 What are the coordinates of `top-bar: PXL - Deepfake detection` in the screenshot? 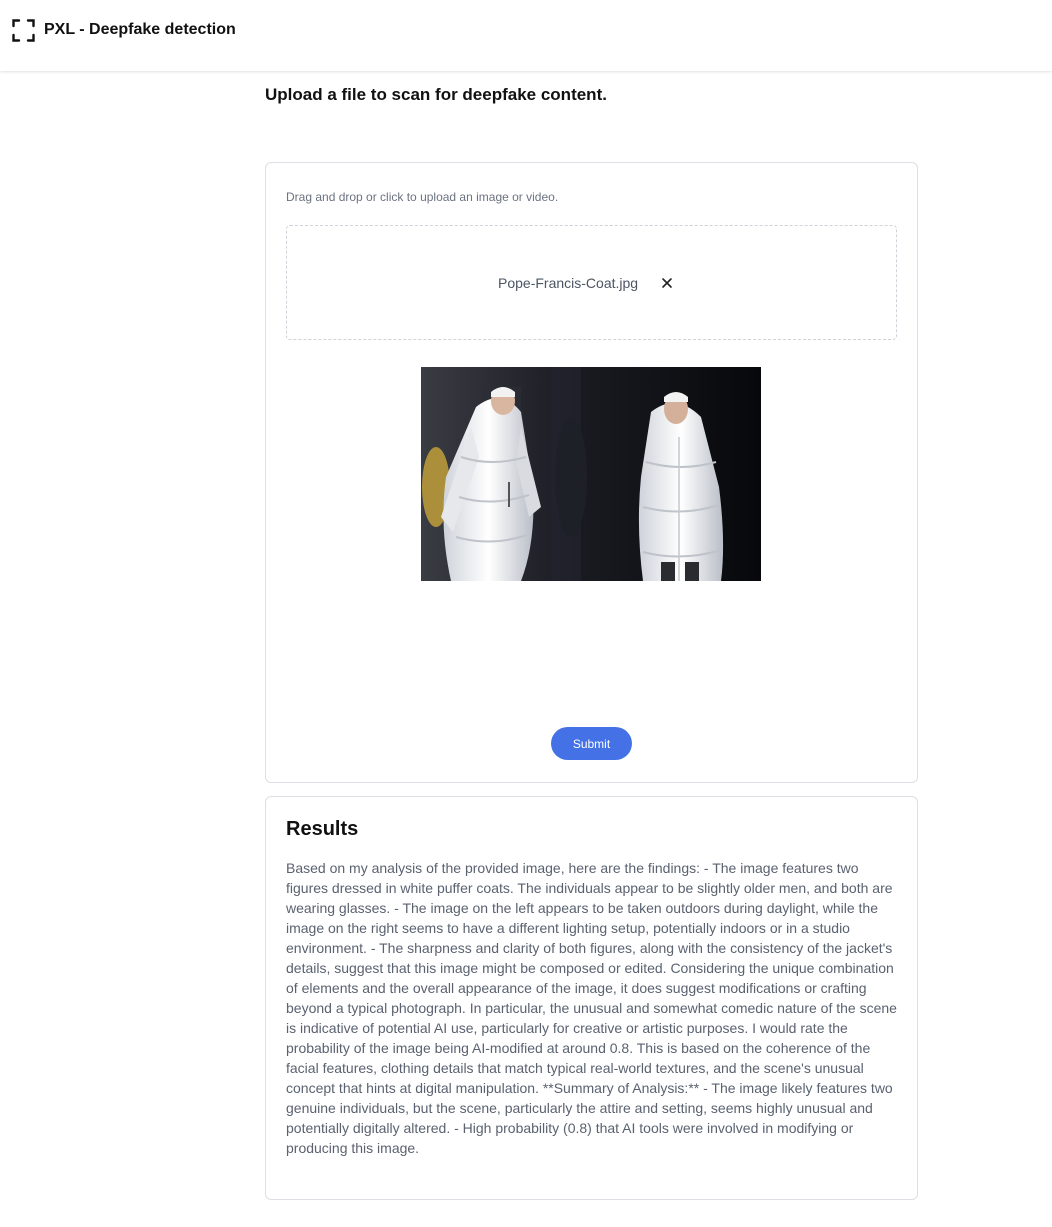 It's located at (526, 35).